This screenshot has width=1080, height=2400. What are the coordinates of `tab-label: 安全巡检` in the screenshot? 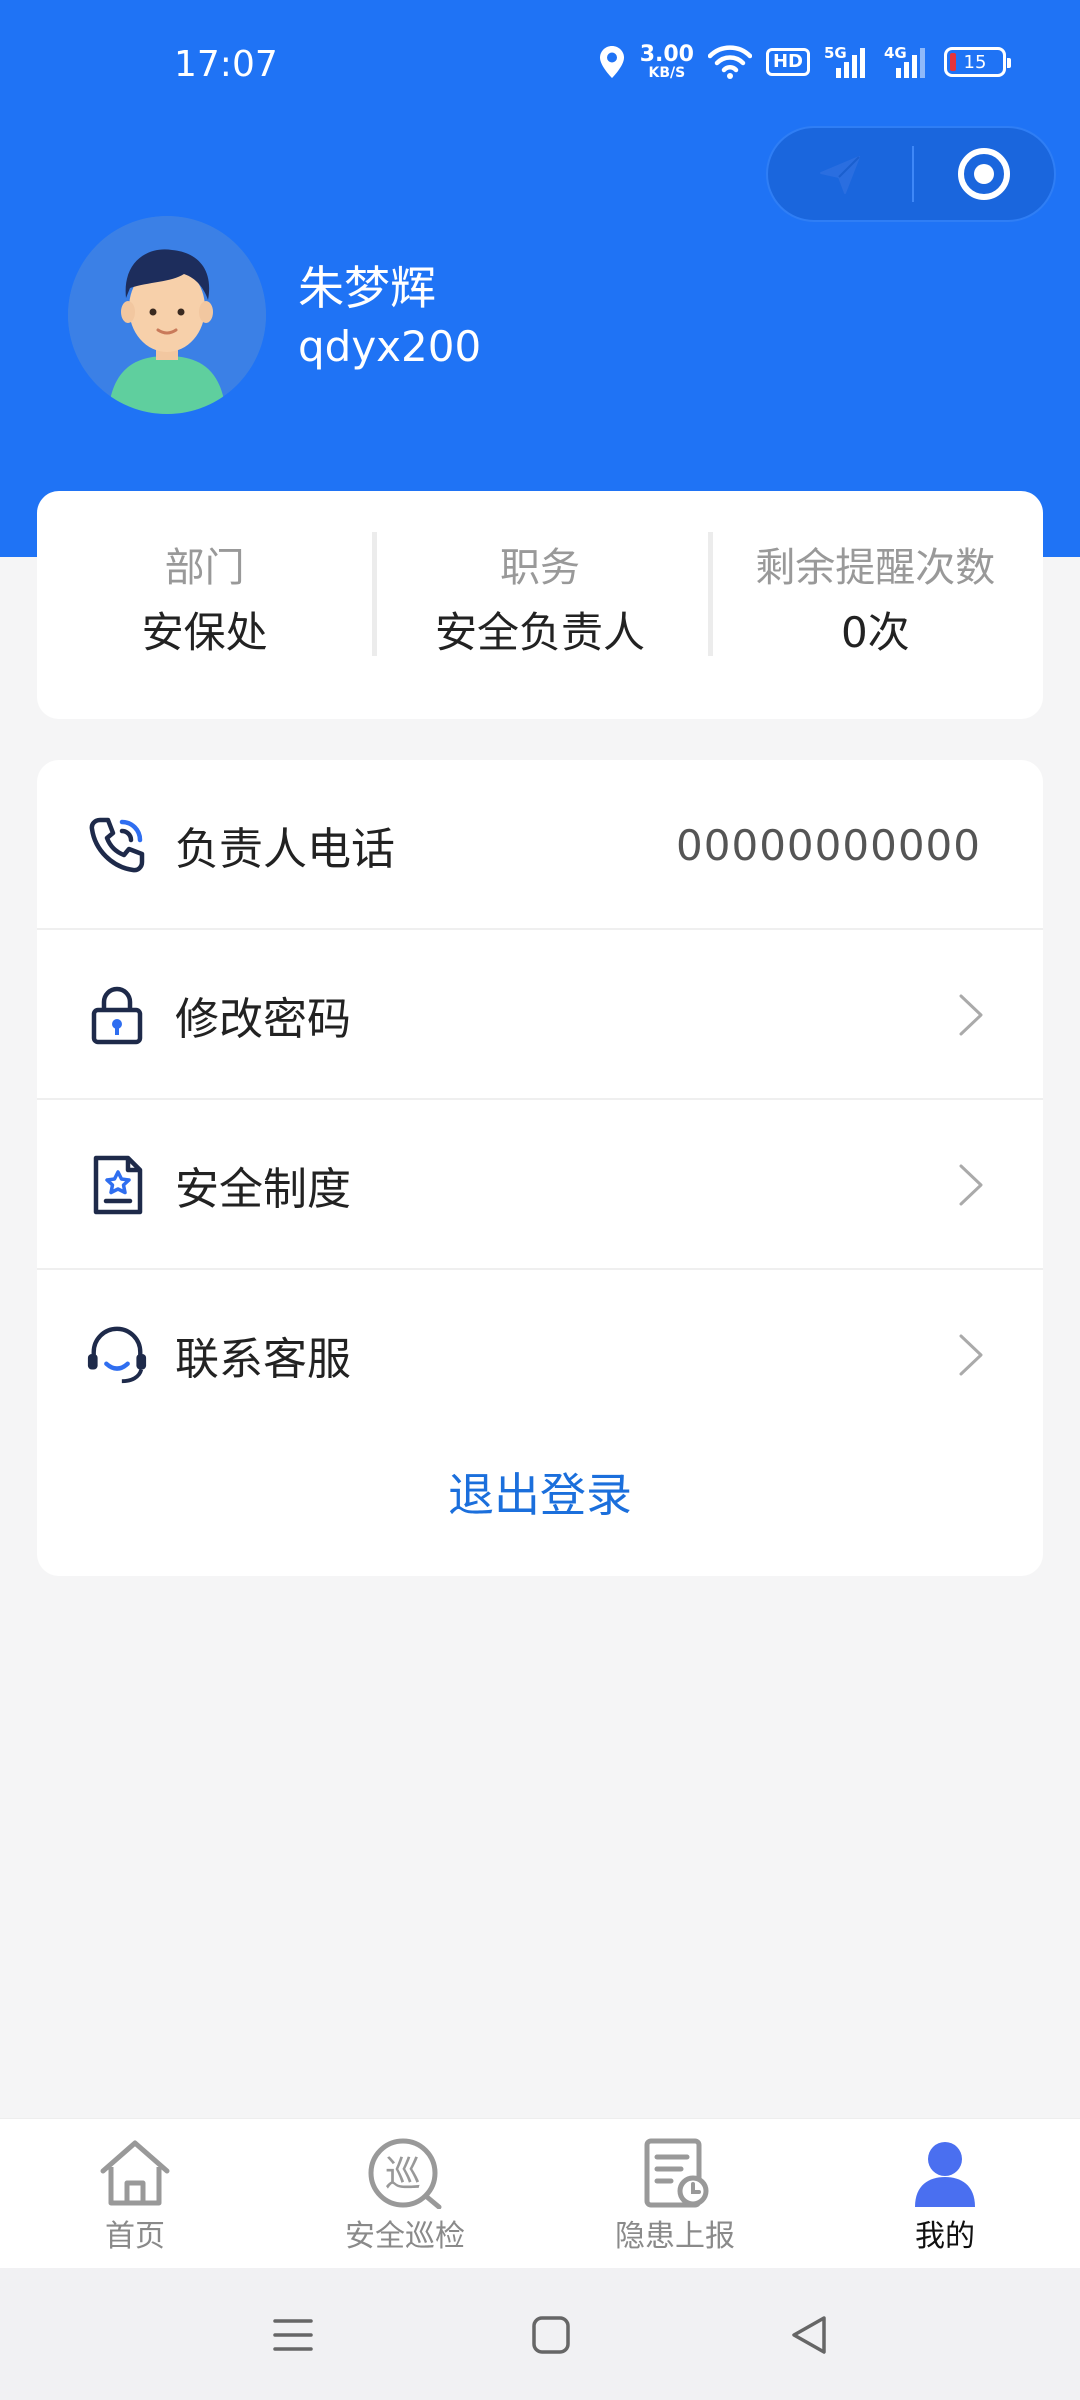 It's located at (405, 2236).